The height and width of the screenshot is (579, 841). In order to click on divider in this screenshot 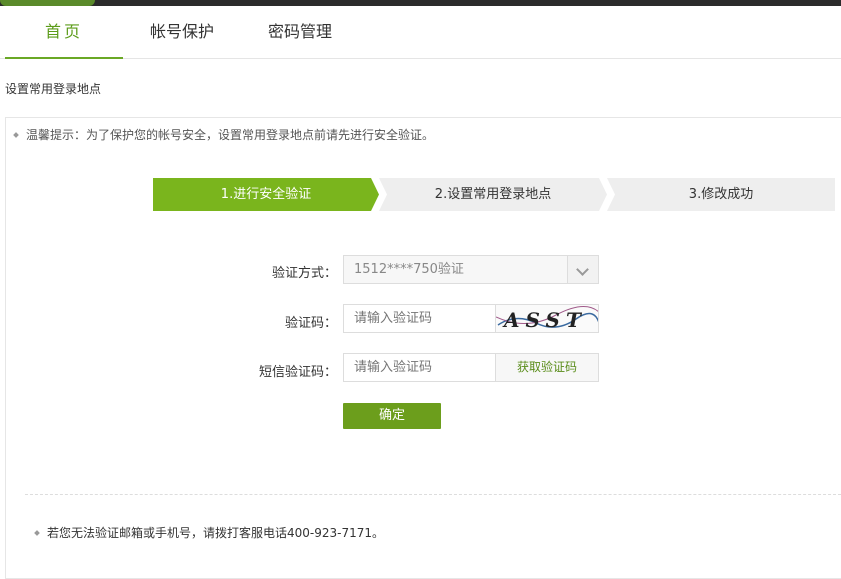, I will do `click(433, 494)`.